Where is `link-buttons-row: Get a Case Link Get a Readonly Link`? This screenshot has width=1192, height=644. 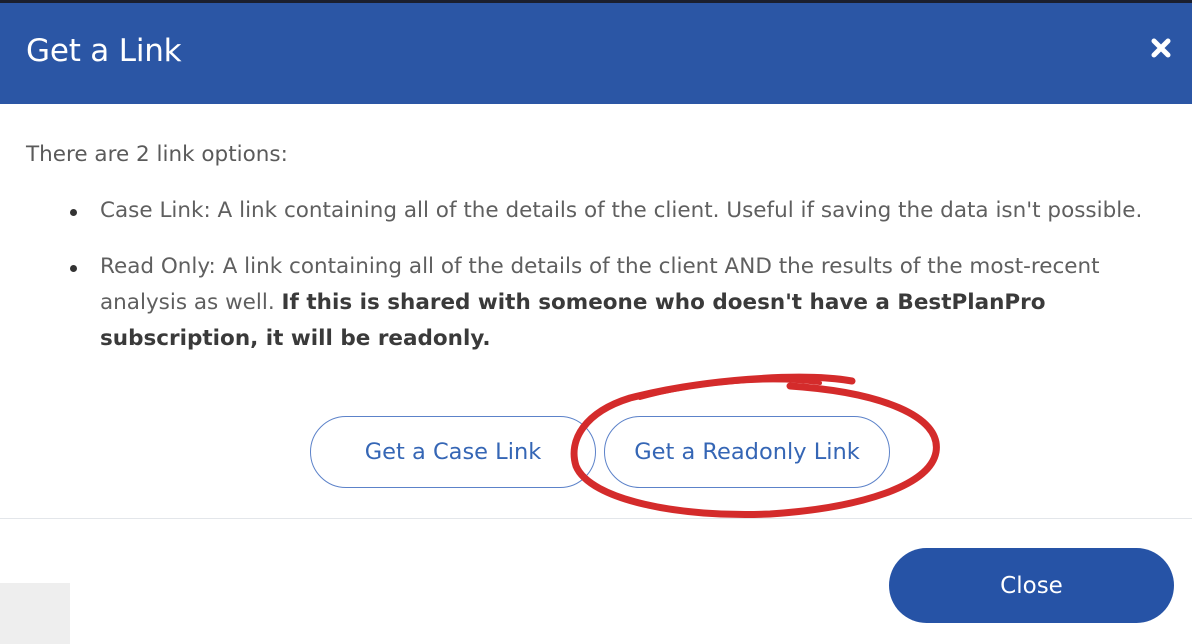
link-buttons-row: Get a Case Link Get a Readonly Link is located at coordinates (596, 454).